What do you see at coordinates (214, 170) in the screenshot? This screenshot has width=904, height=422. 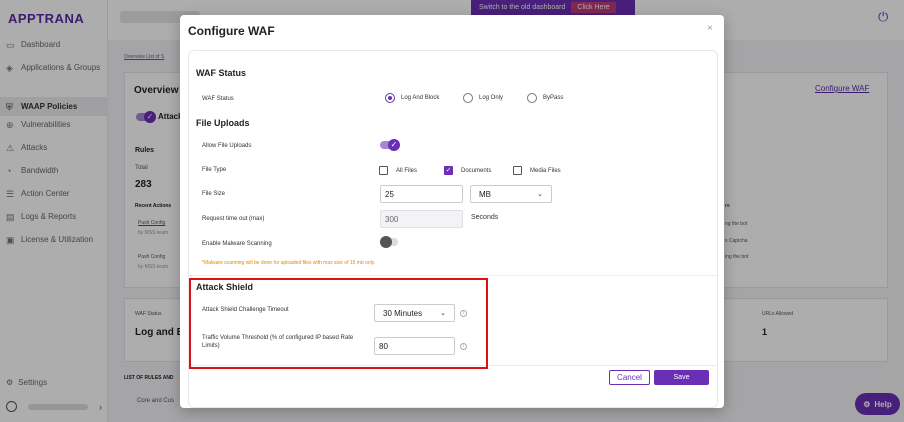 I see `file-type-label: File Type` at bounding box center [214, 170].